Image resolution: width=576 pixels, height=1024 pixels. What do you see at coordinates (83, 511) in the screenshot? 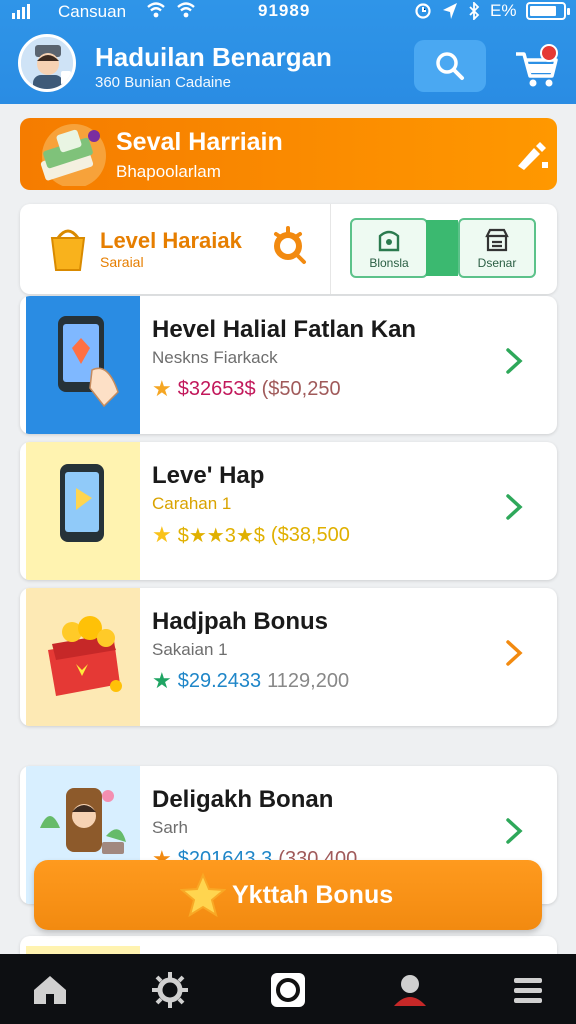
I see `phone-icon` at bounding box center [83, 511].